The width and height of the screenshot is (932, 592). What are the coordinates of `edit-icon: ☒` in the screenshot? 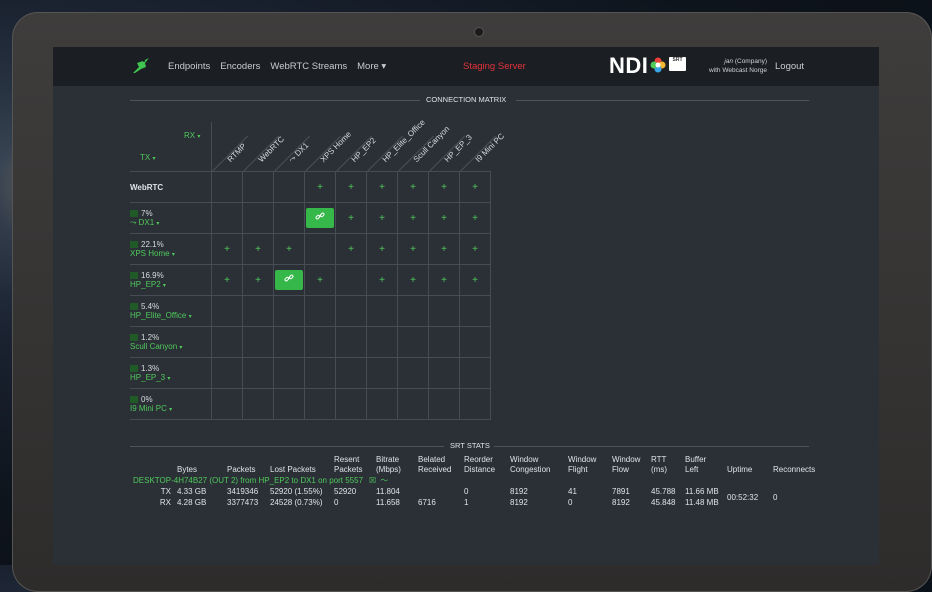 It's located at (372, 480).